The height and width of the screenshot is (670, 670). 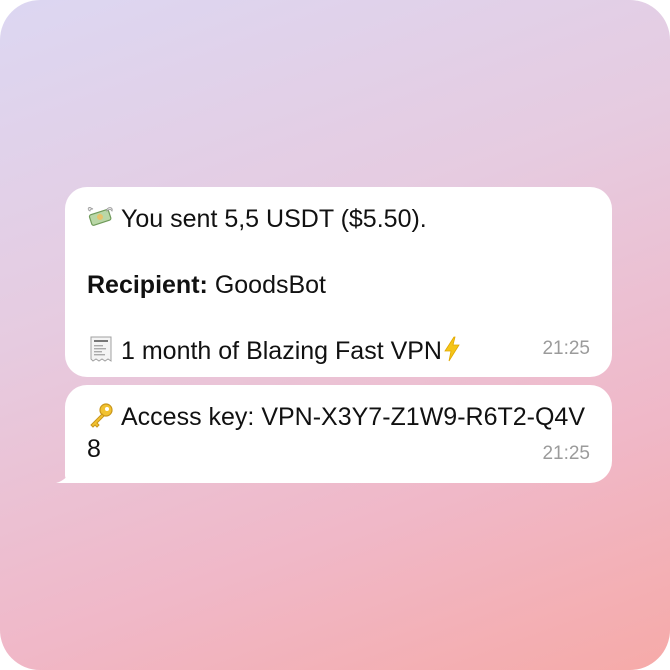 I want to click on money-with-wings-icon, so click(x=100, y=216).